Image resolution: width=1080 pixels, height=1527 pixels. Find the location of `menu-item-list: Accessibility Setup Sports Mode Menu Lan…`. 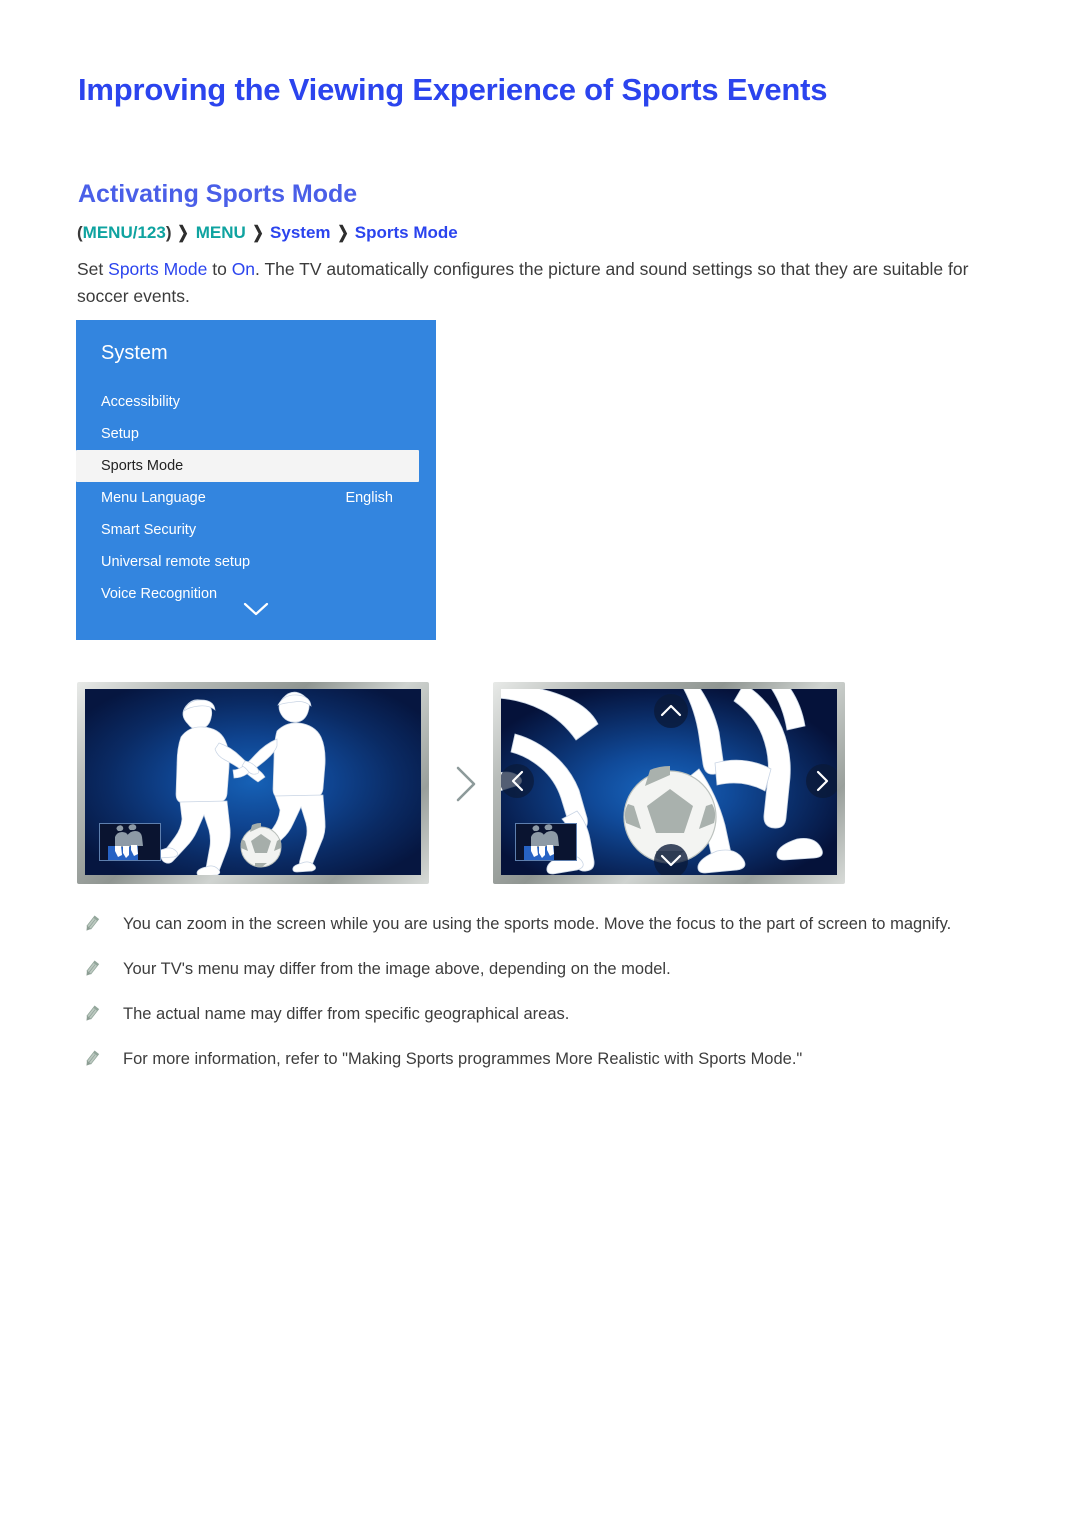

menu-item-list: Accessibility Setup Sports Mode Menu Lan… is located at coordinates (256, 498).